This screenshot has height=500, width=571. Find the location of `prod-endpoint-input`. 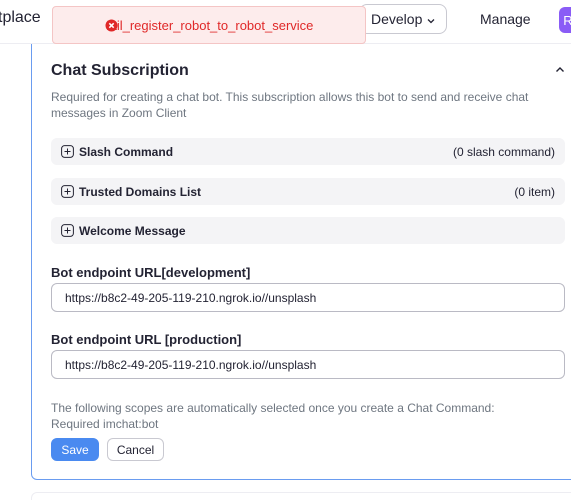

prod-endpoint-input is located at coordinates (308, 364).